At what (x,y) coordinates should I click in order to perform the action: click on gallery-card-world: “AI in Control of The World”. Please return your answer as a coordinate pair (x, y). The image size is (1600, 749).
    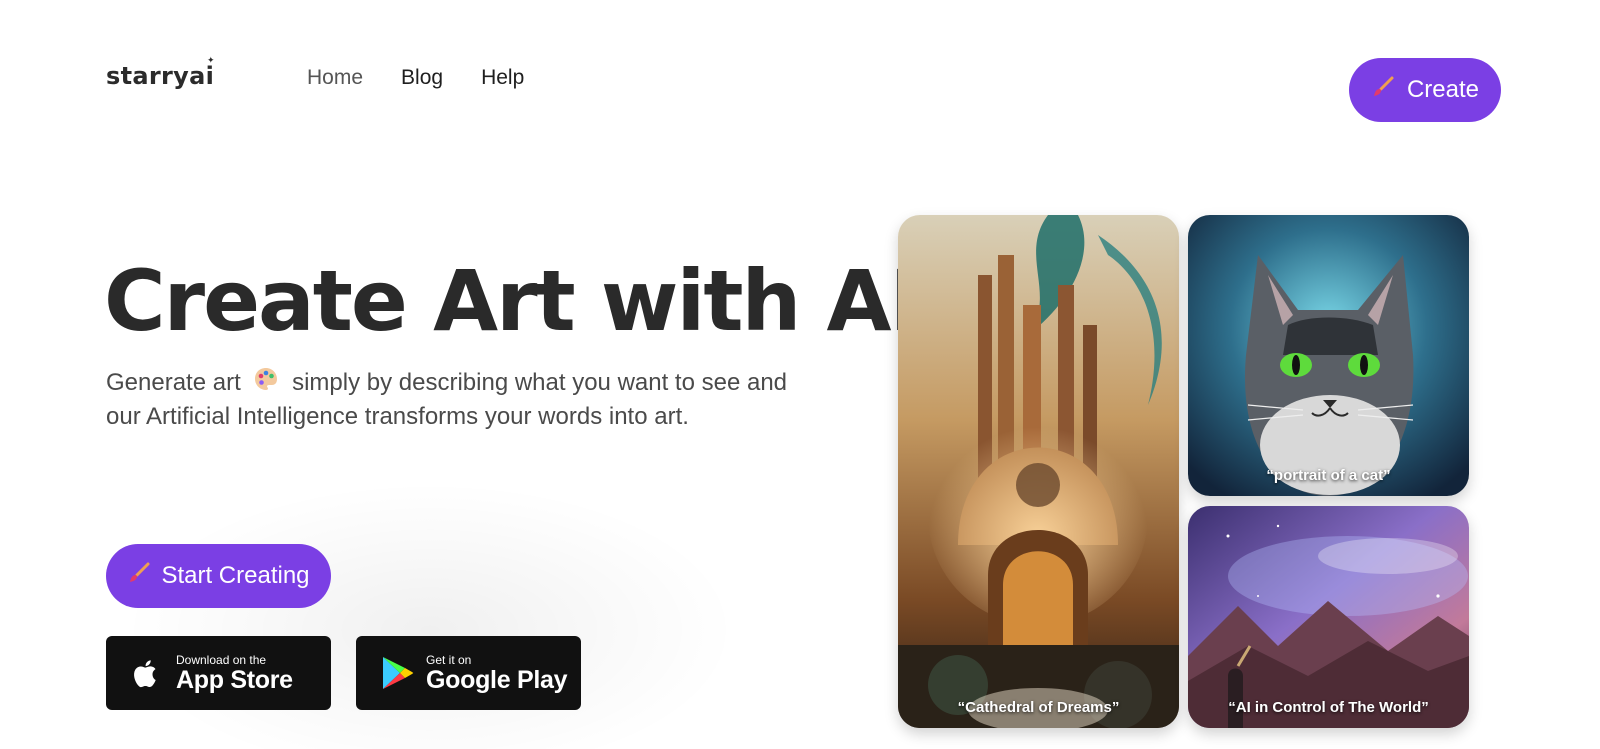
    Looking at the image, I should click on (1328, 617).